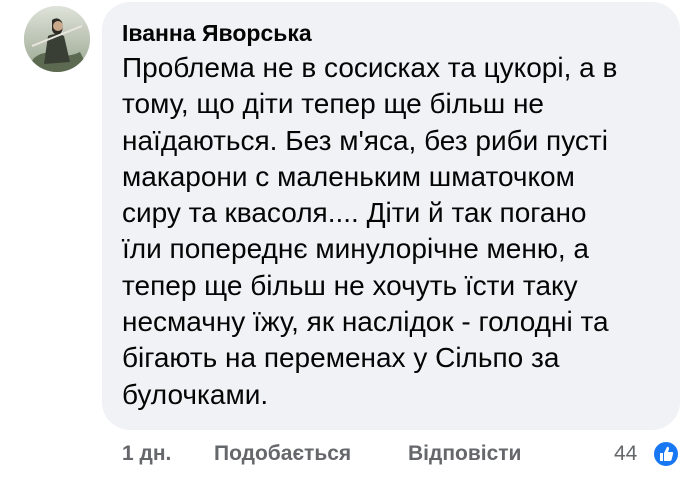  What do you see at coordinates (370, 67) in the screenshot?
I see `comment-text-line: Проблема не в сосисках та цукорі, а в` at bounding box center [370, 67].